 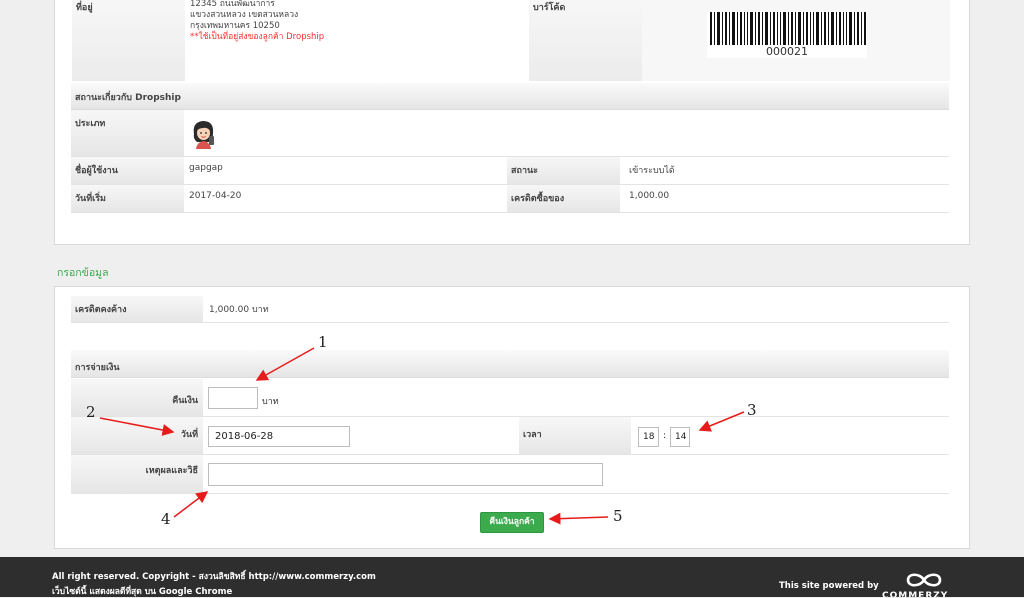 I want to click on commerzy-logo-text: COMMERZY, so click(x=915, y=594).